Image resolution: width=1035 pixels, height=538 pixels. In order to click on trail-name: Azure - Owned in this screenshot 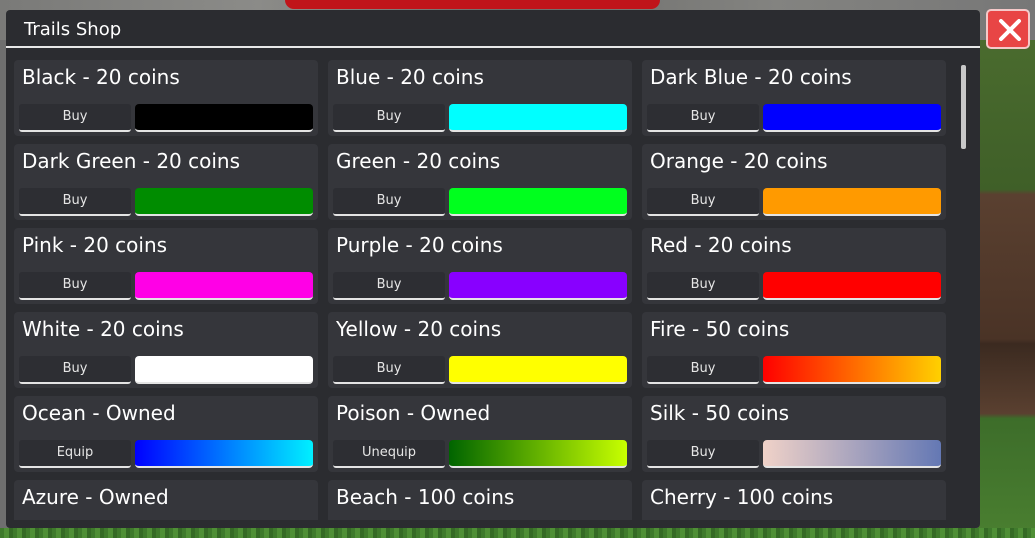, I will do `click(95, 497)`.